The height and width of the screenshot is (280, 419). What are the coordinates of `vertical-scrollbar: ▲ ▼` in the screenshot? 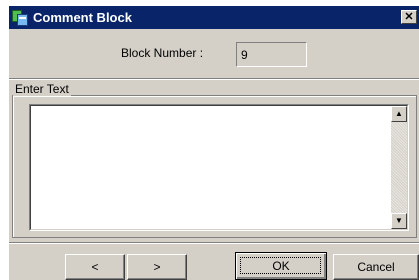 It's located at (399, 167).